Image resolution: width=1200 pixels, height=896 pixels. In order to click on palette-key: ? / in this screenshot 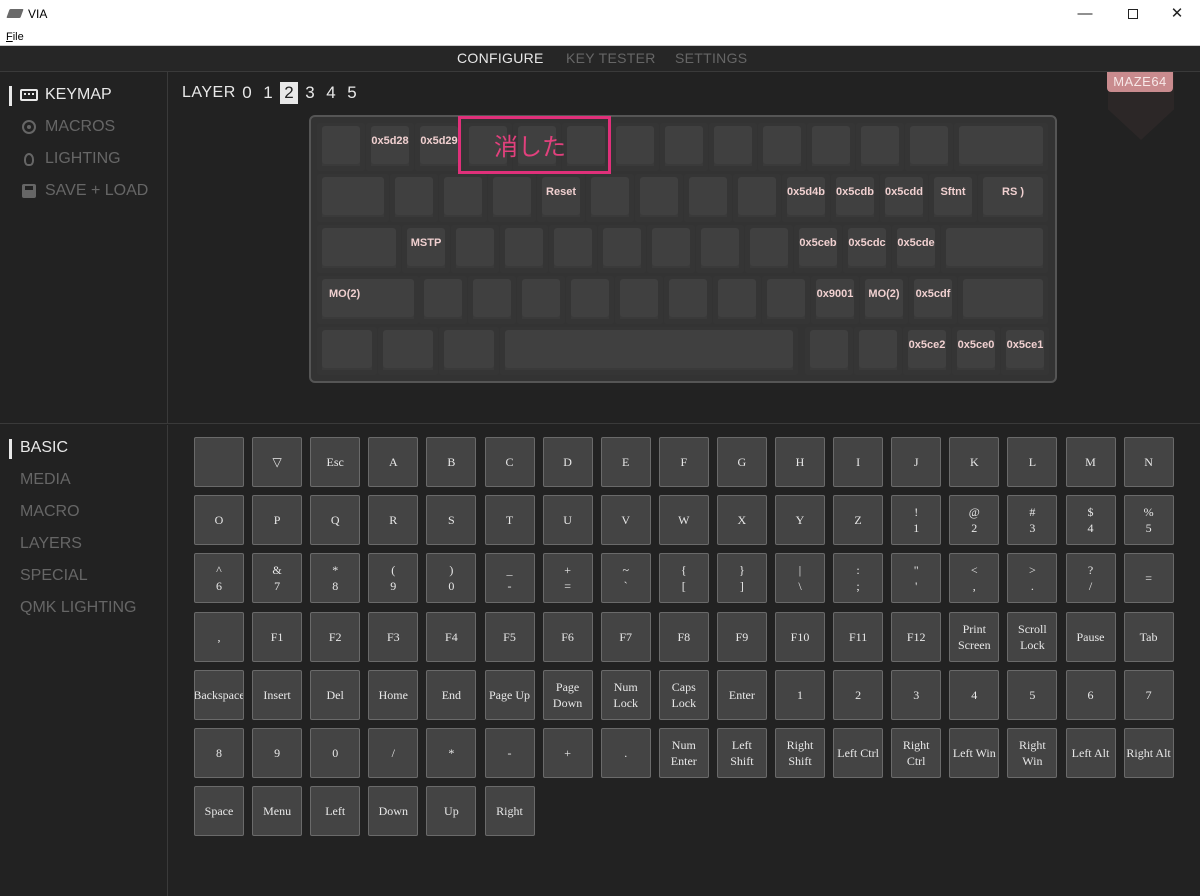, I will do `click(1090, 578)`.